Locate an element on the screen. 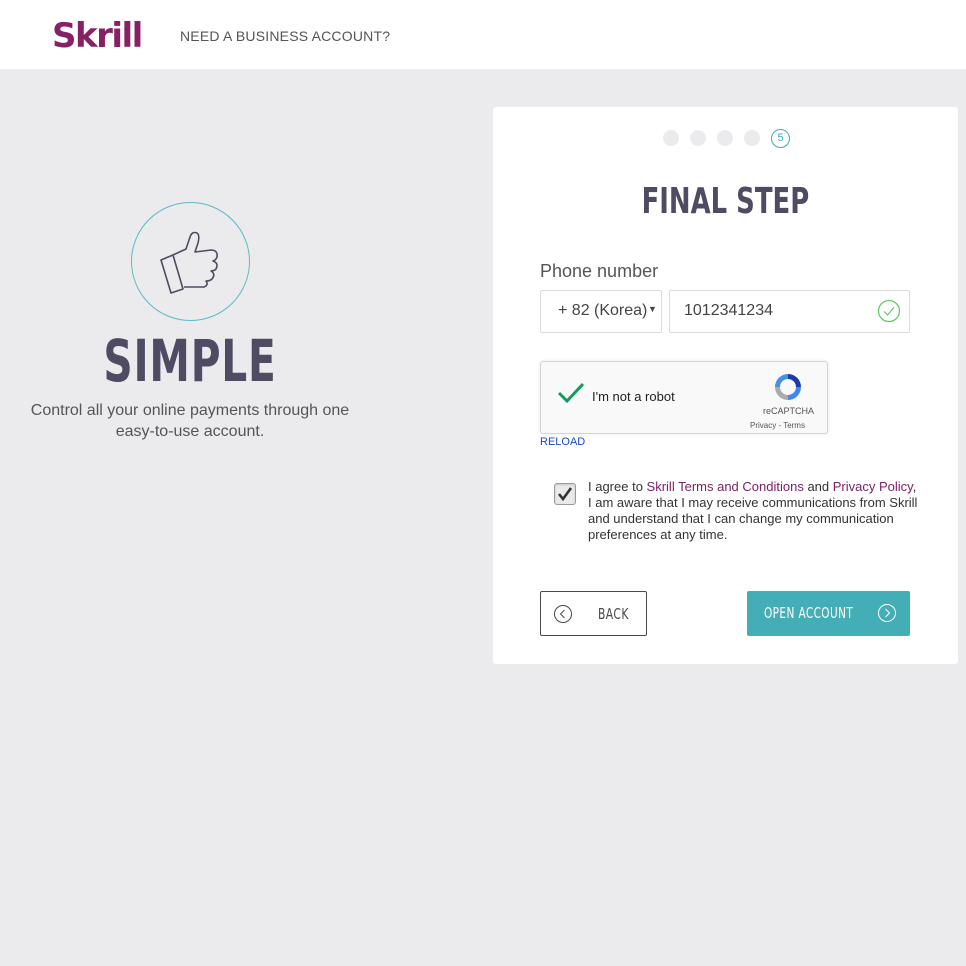 Image resolution: width=966 pixels, height=966 pixels. terms-link: Skrill Terms and Conditions is located at coordinates (725, 486).